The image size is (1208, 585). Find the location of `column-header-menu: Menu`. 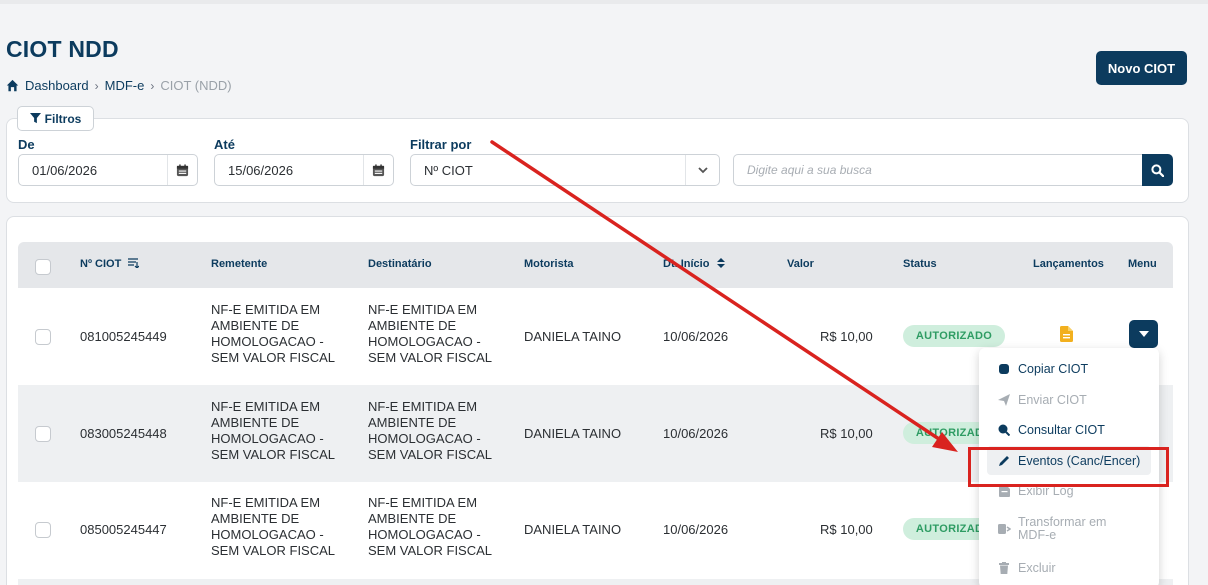

column-header-menu: Menu is located at coordinates (1142, 264).